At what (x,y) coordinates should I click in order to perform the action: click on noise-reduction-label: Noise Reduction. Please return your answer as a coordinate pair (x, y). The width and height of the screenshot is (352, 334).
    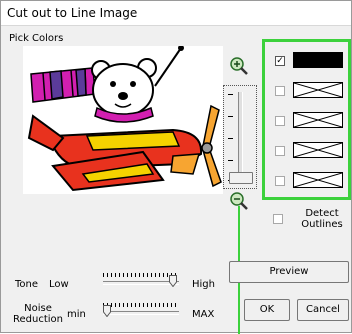
    Looking at the image, I should click on (38, 314).